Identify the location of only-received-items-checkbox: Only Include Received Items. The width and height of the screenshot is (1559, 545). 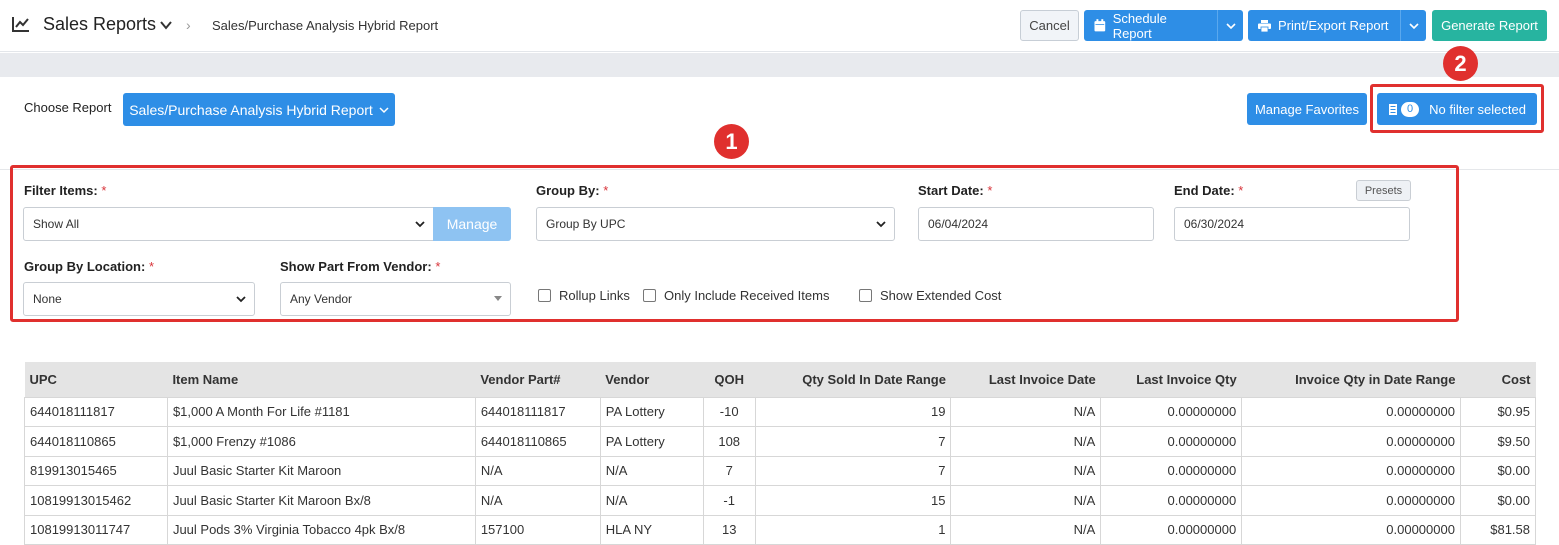
(736, 295).